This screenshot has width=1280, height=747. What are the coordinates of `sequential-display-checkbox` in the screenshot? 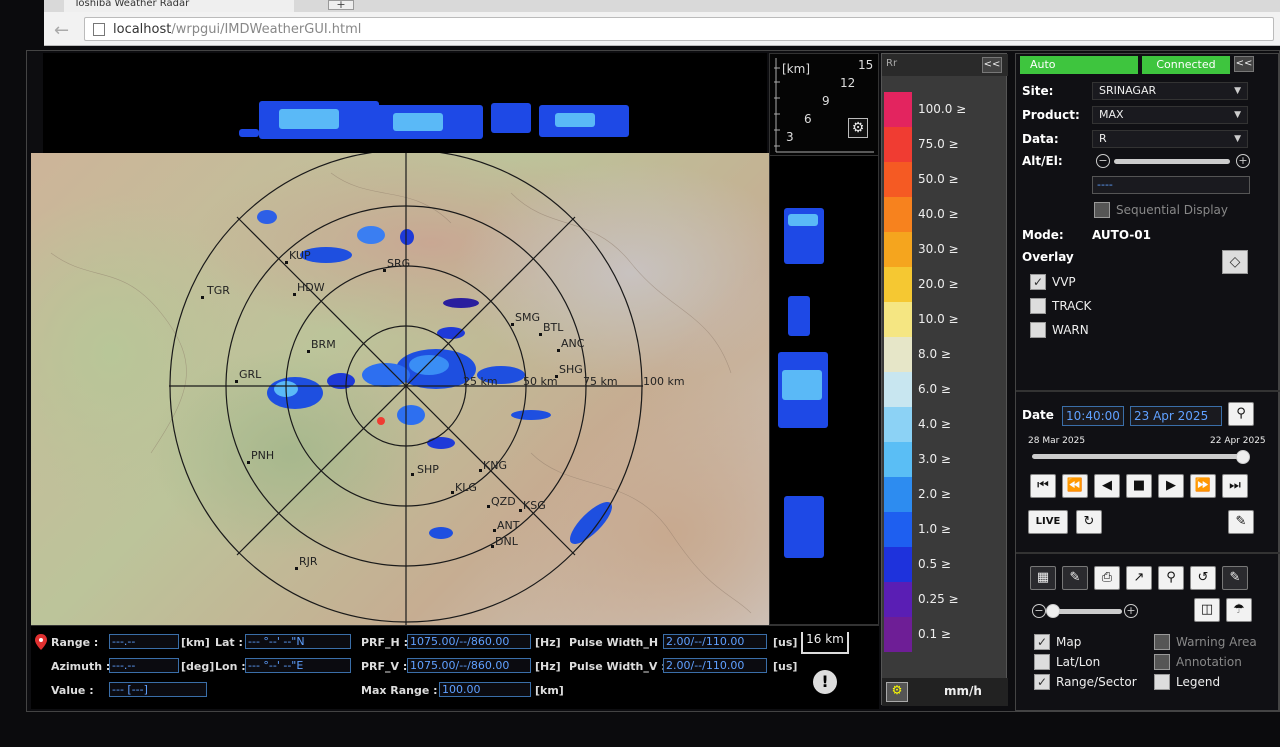 It's located at (1102, 210).